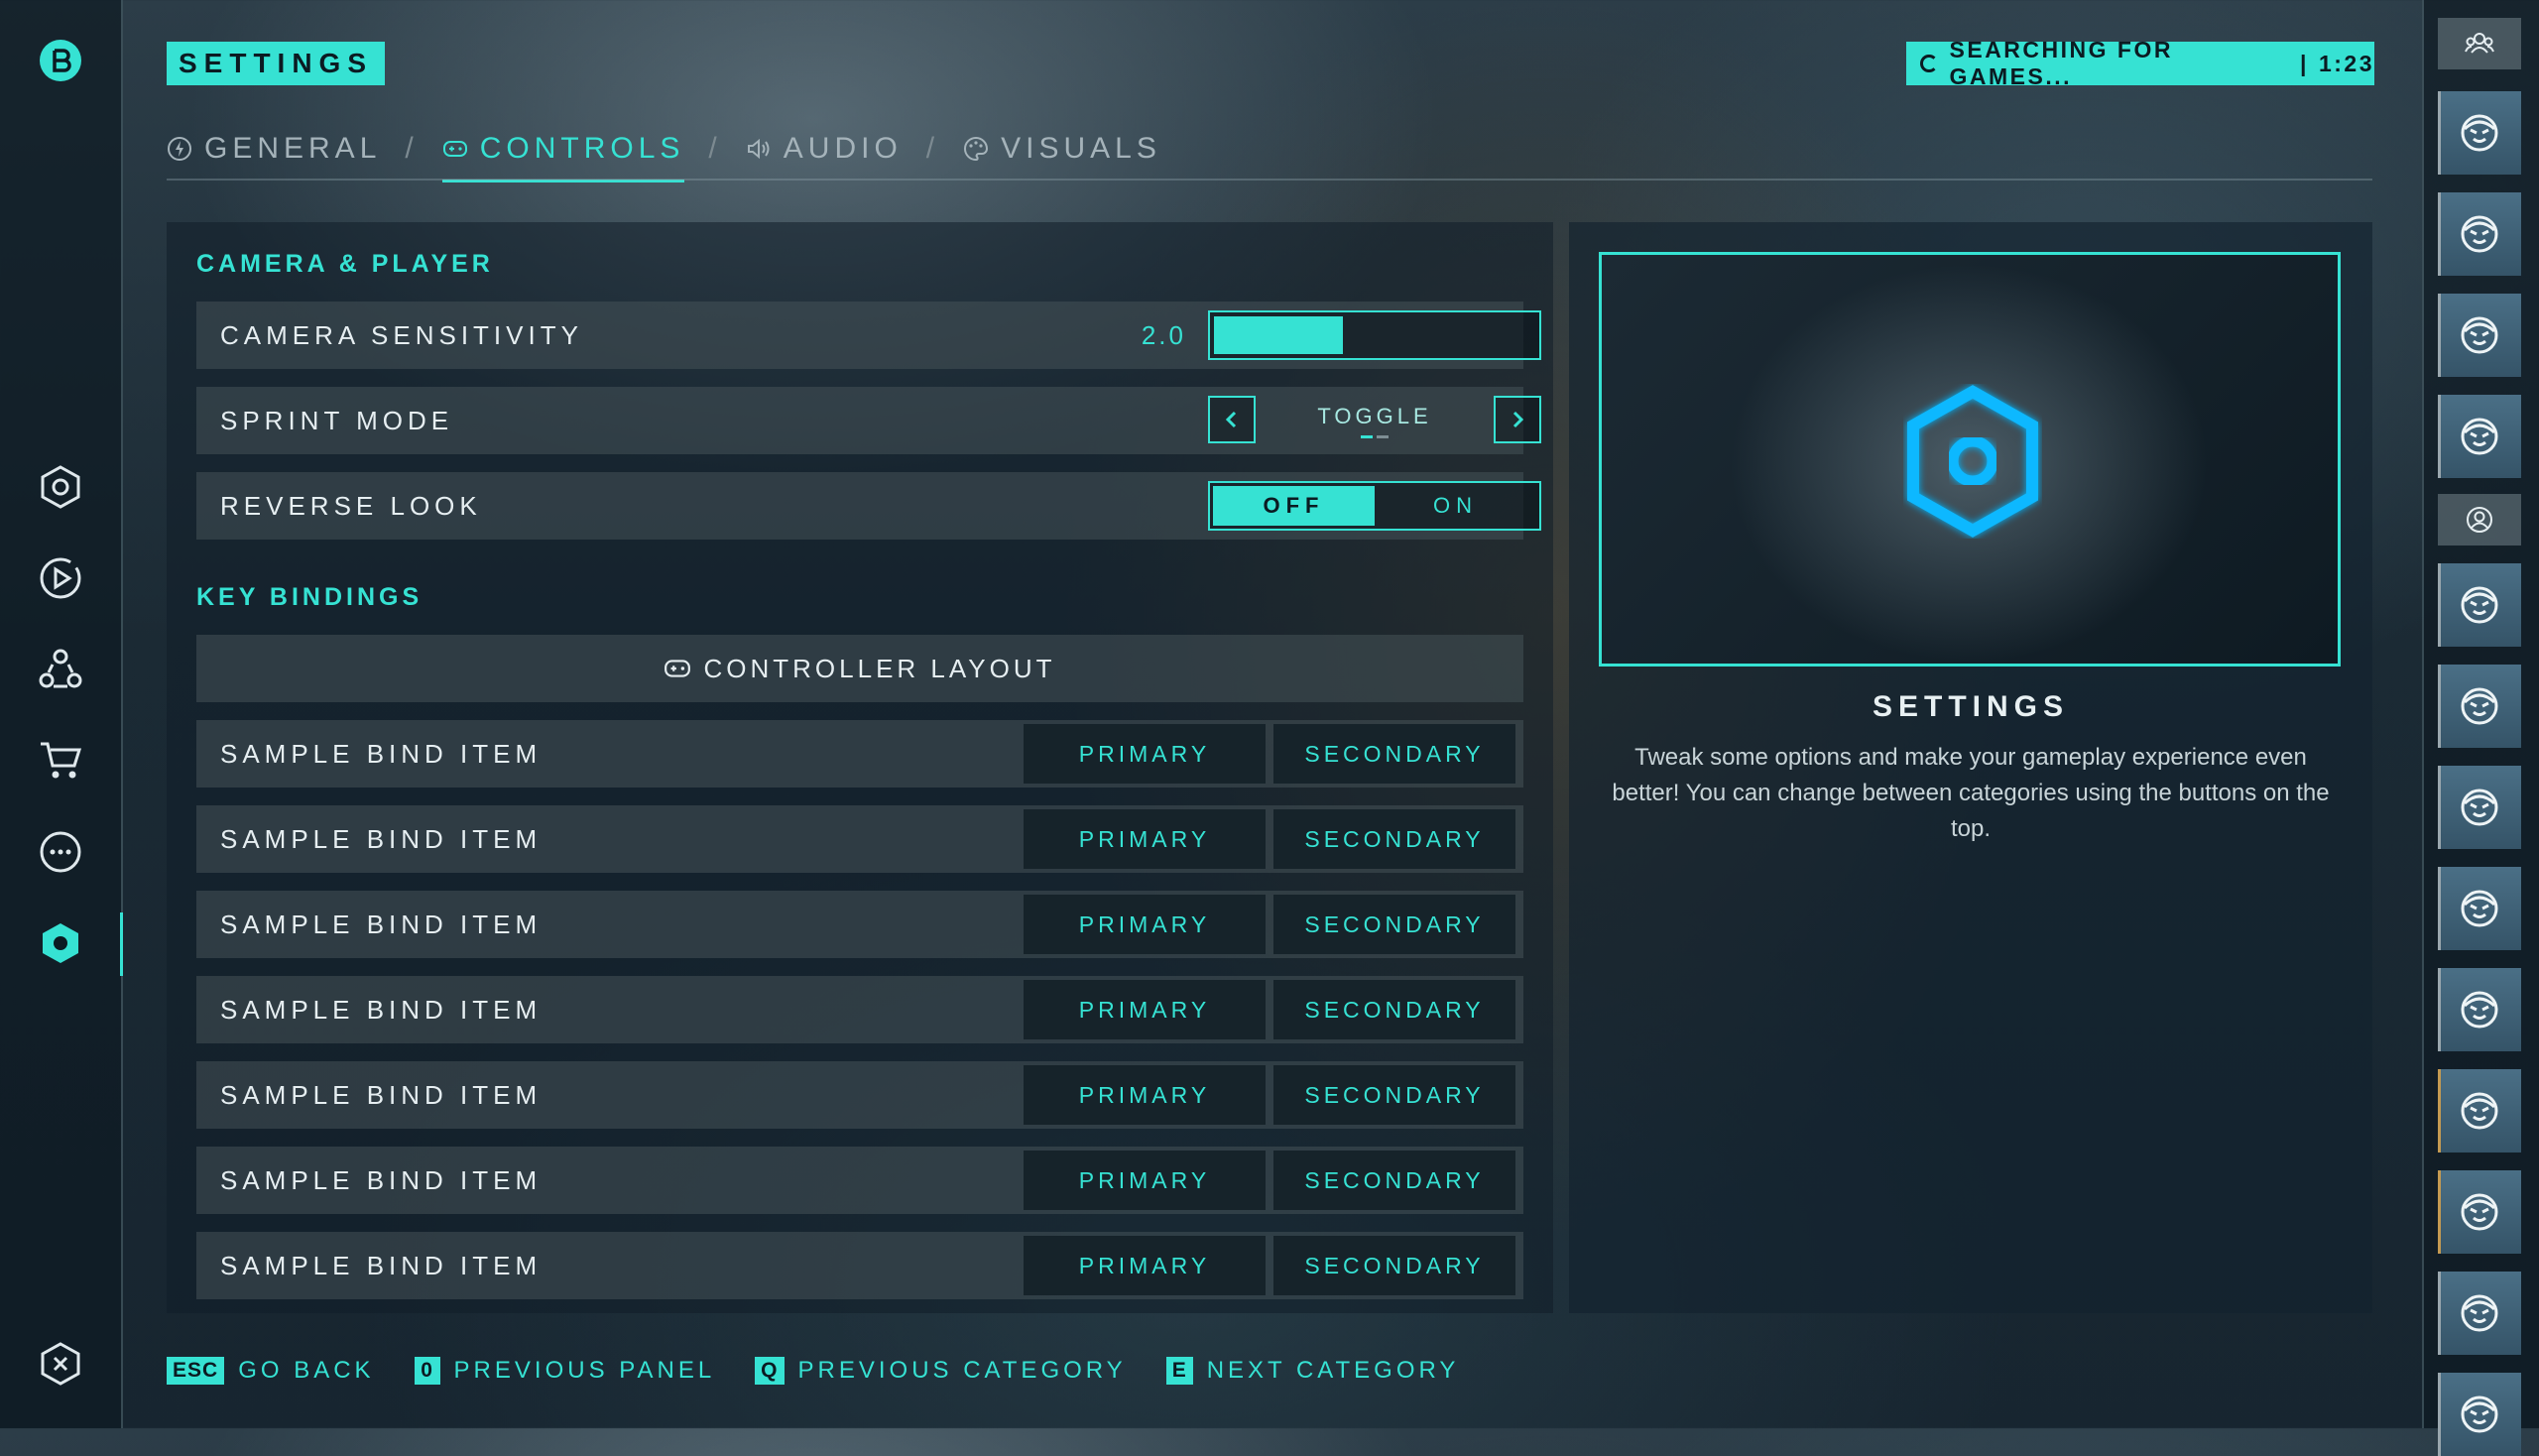 This screenshot has width=2539, height=1456. I want to click on friends-rail, so click(2480, 728).